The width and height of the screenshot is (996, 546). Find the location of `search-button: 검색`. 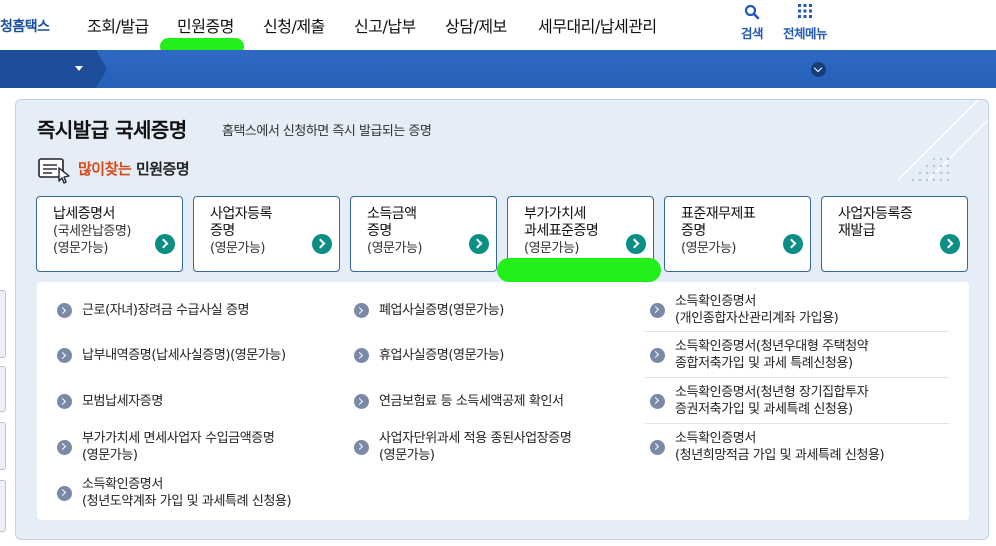

search-button: 검색 is located at coordinates (752, 23).